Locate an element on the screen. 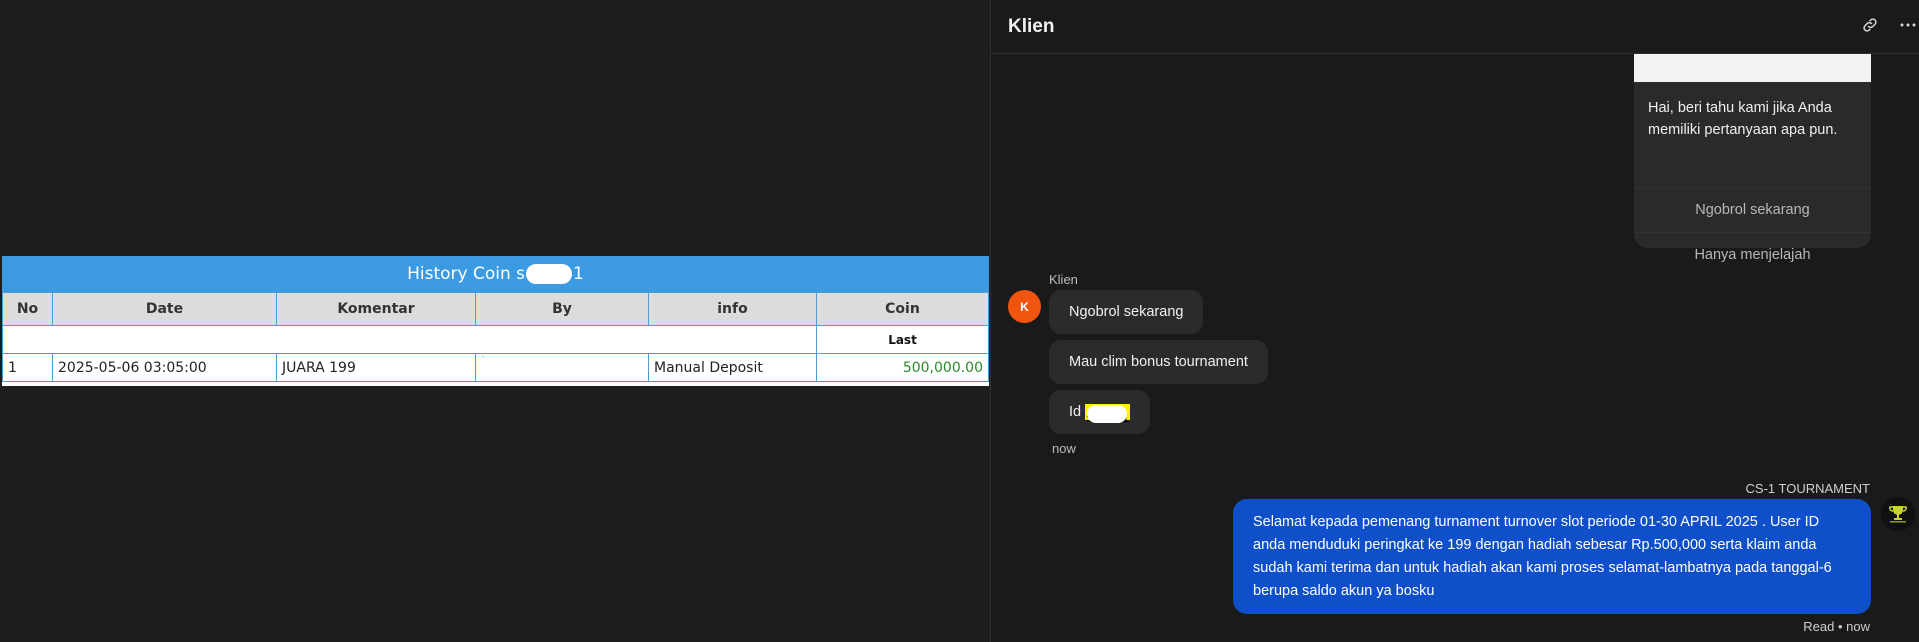 The image size is (1919, 642). subheader-empty-cell is located at coordinates (409, 339).